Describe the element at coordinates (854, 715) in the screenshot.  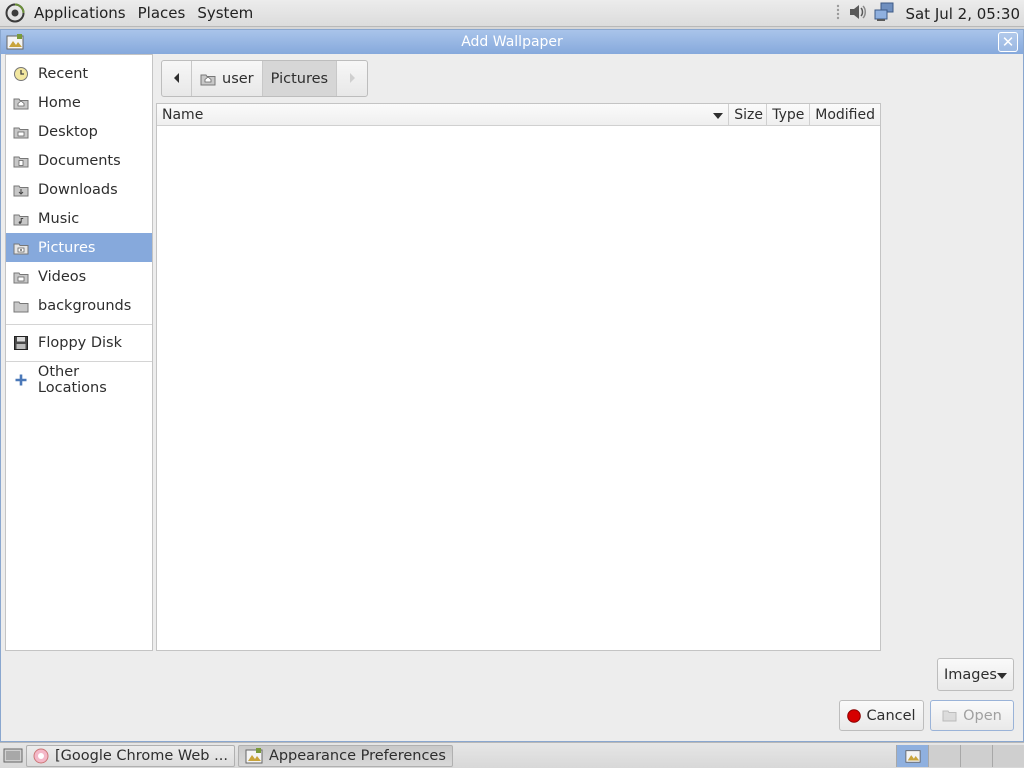
I see `cancel-icon` at that location.